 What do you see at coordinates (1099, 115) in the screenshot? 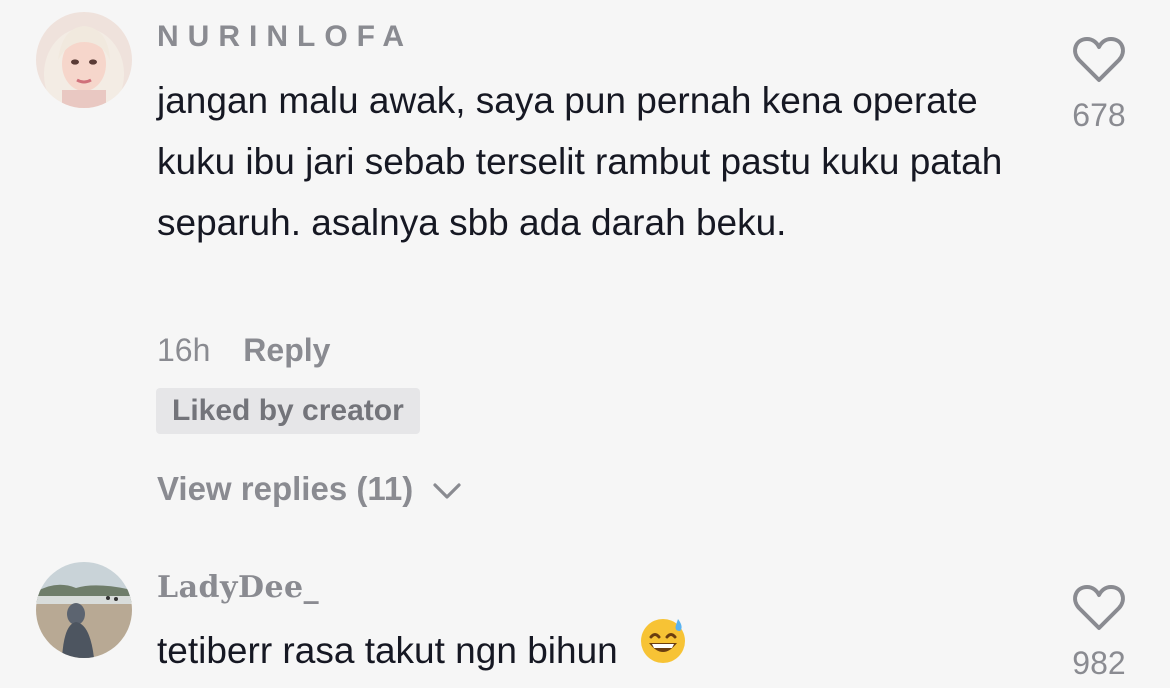
I see `like-count: 678` at bounding box center [1099, 115].